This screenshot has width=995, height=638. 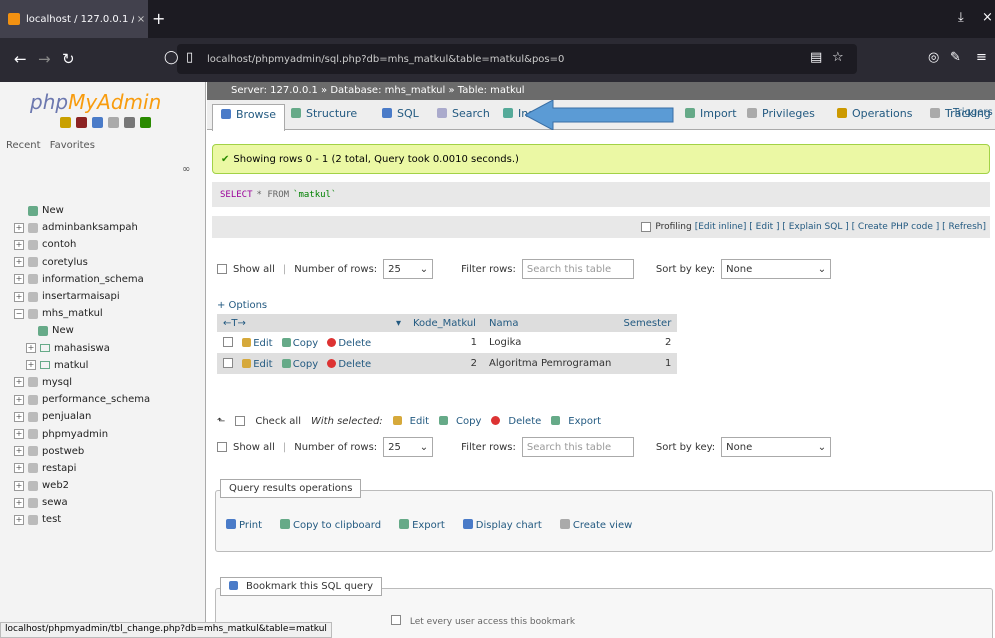 What do you see at coordinates (103, 279) in the screenshot?
I see `sidebar-item-db: + information_schema` at bounding box center [103, 279].